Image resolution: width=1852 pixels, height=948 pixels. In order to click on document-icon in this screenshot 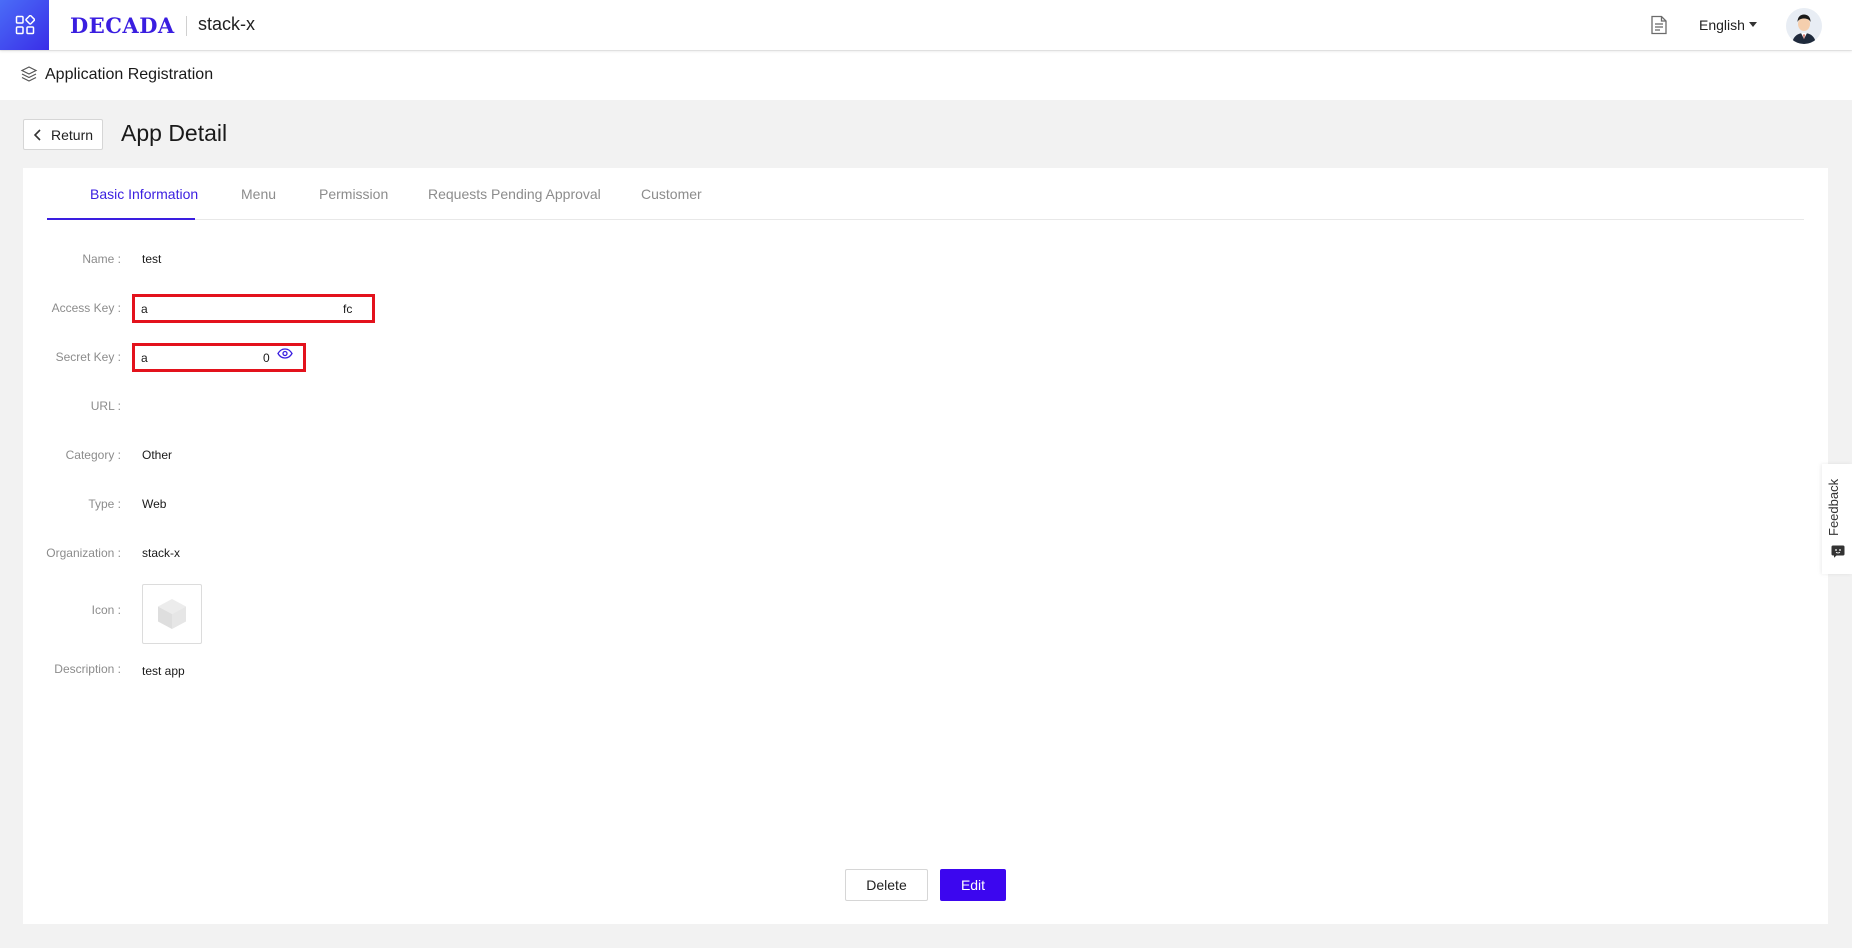, I will do `click(1659, 27)`.